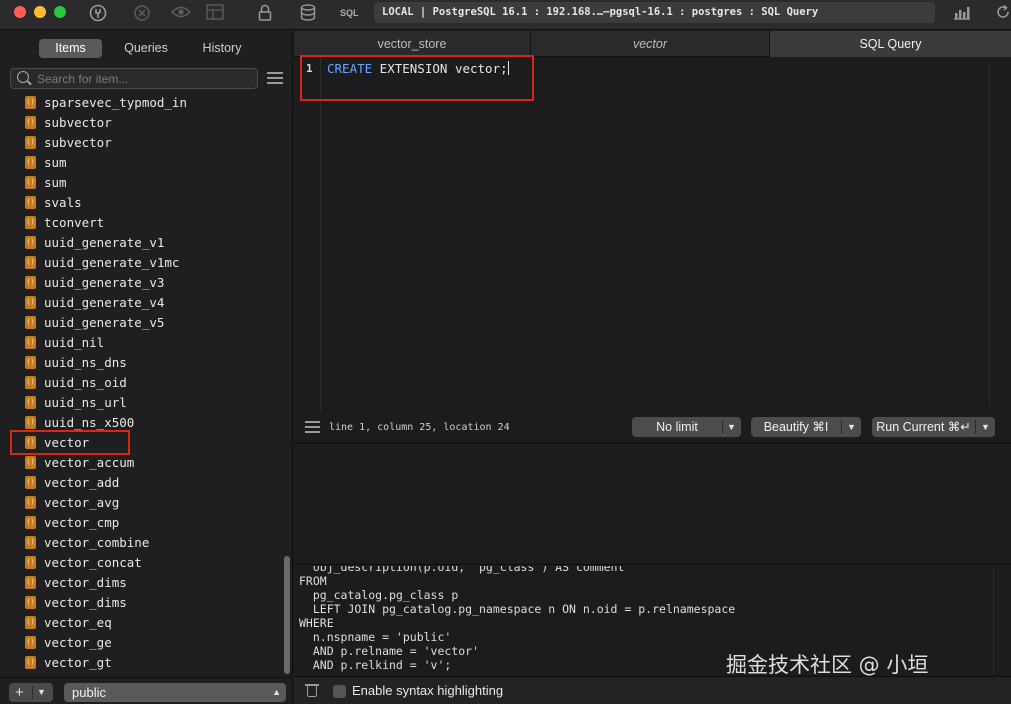 Image resolution: width=1011 pixels, height=704 pixels. What do you see at coordinates (412, 44) in the screenshot?
I see `tab-vector-store: vector_store` at bounding box center [412, 44].